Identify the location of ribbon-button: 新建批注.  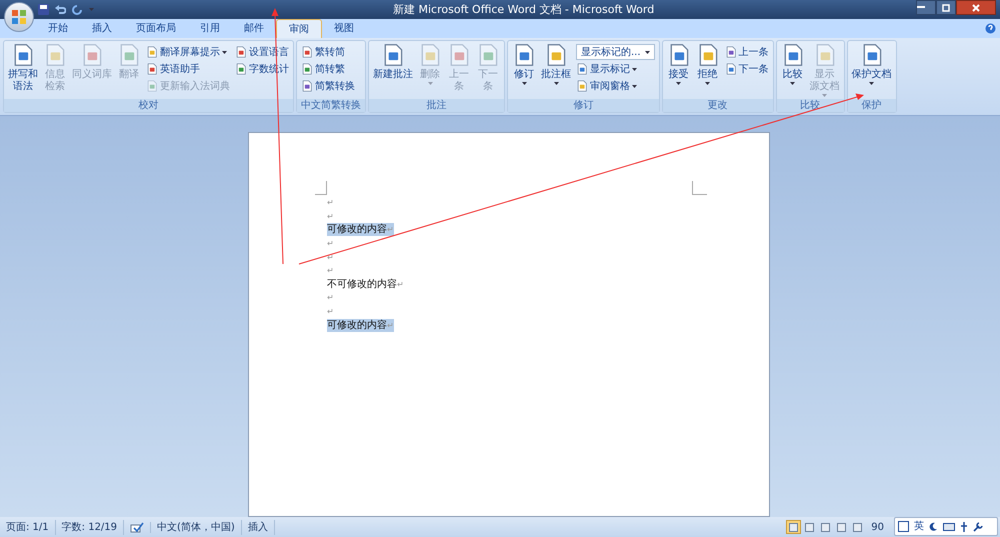
(393, 61).